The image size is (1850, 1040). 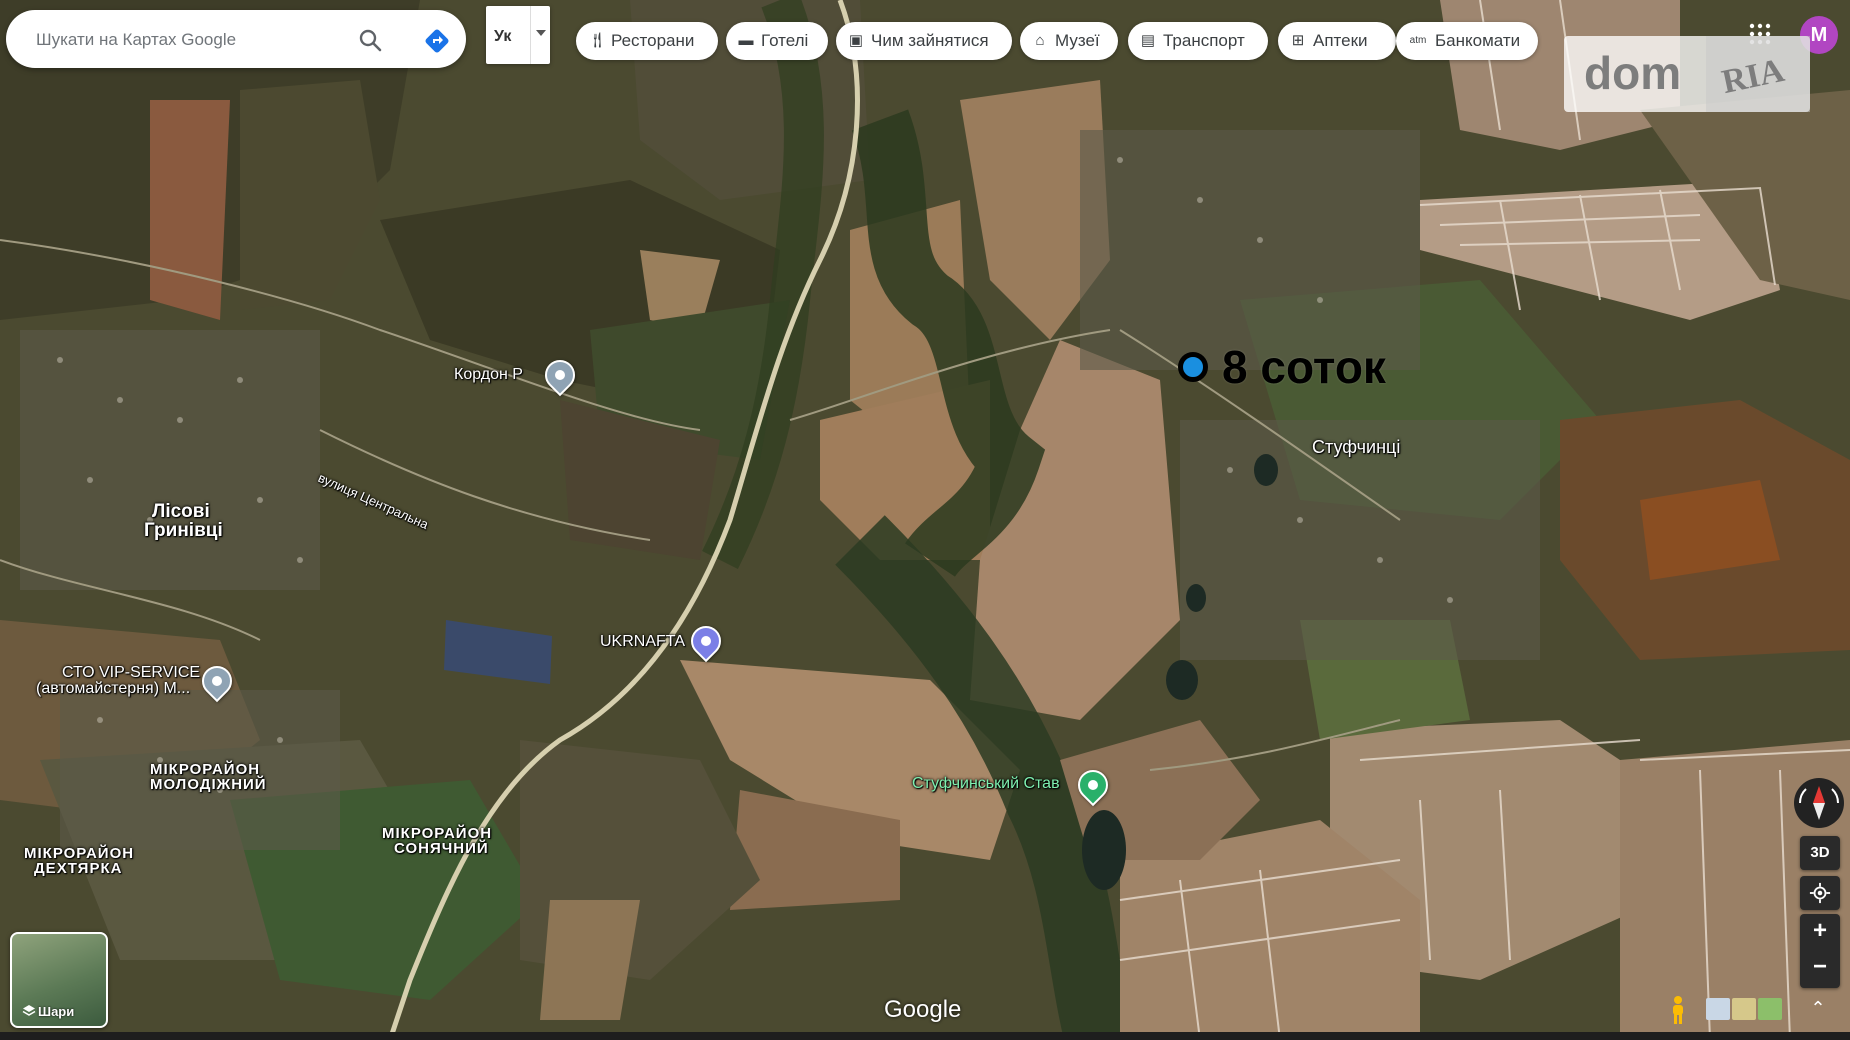 What do you see at coordinates (518, 35) in the screenshot?
I see `language-selector: Ук` at bounding box center [518, 35].